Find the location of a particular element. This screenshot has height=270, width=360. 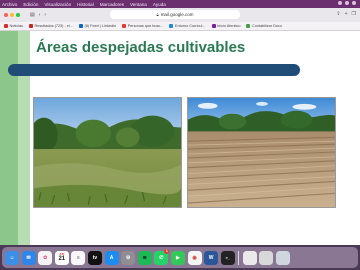

address-bar: 🔒︎ mail.google.com is located at coordinates (175, 14).